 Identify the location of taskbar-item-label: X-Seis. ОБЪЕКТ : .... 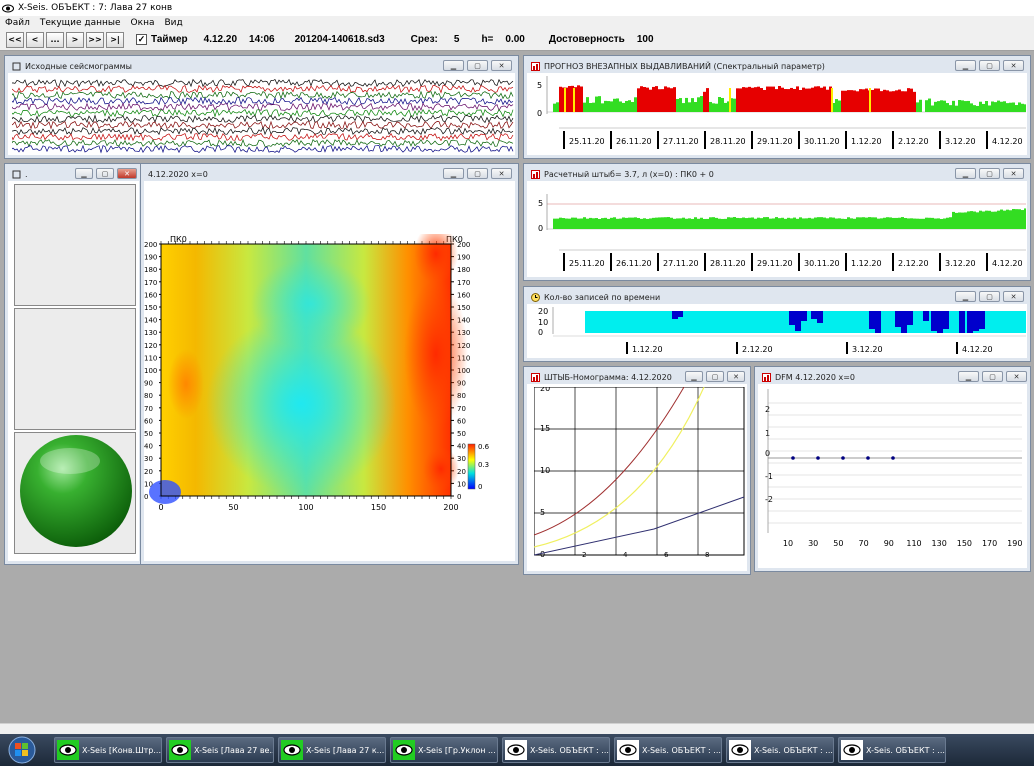
(569, 750).